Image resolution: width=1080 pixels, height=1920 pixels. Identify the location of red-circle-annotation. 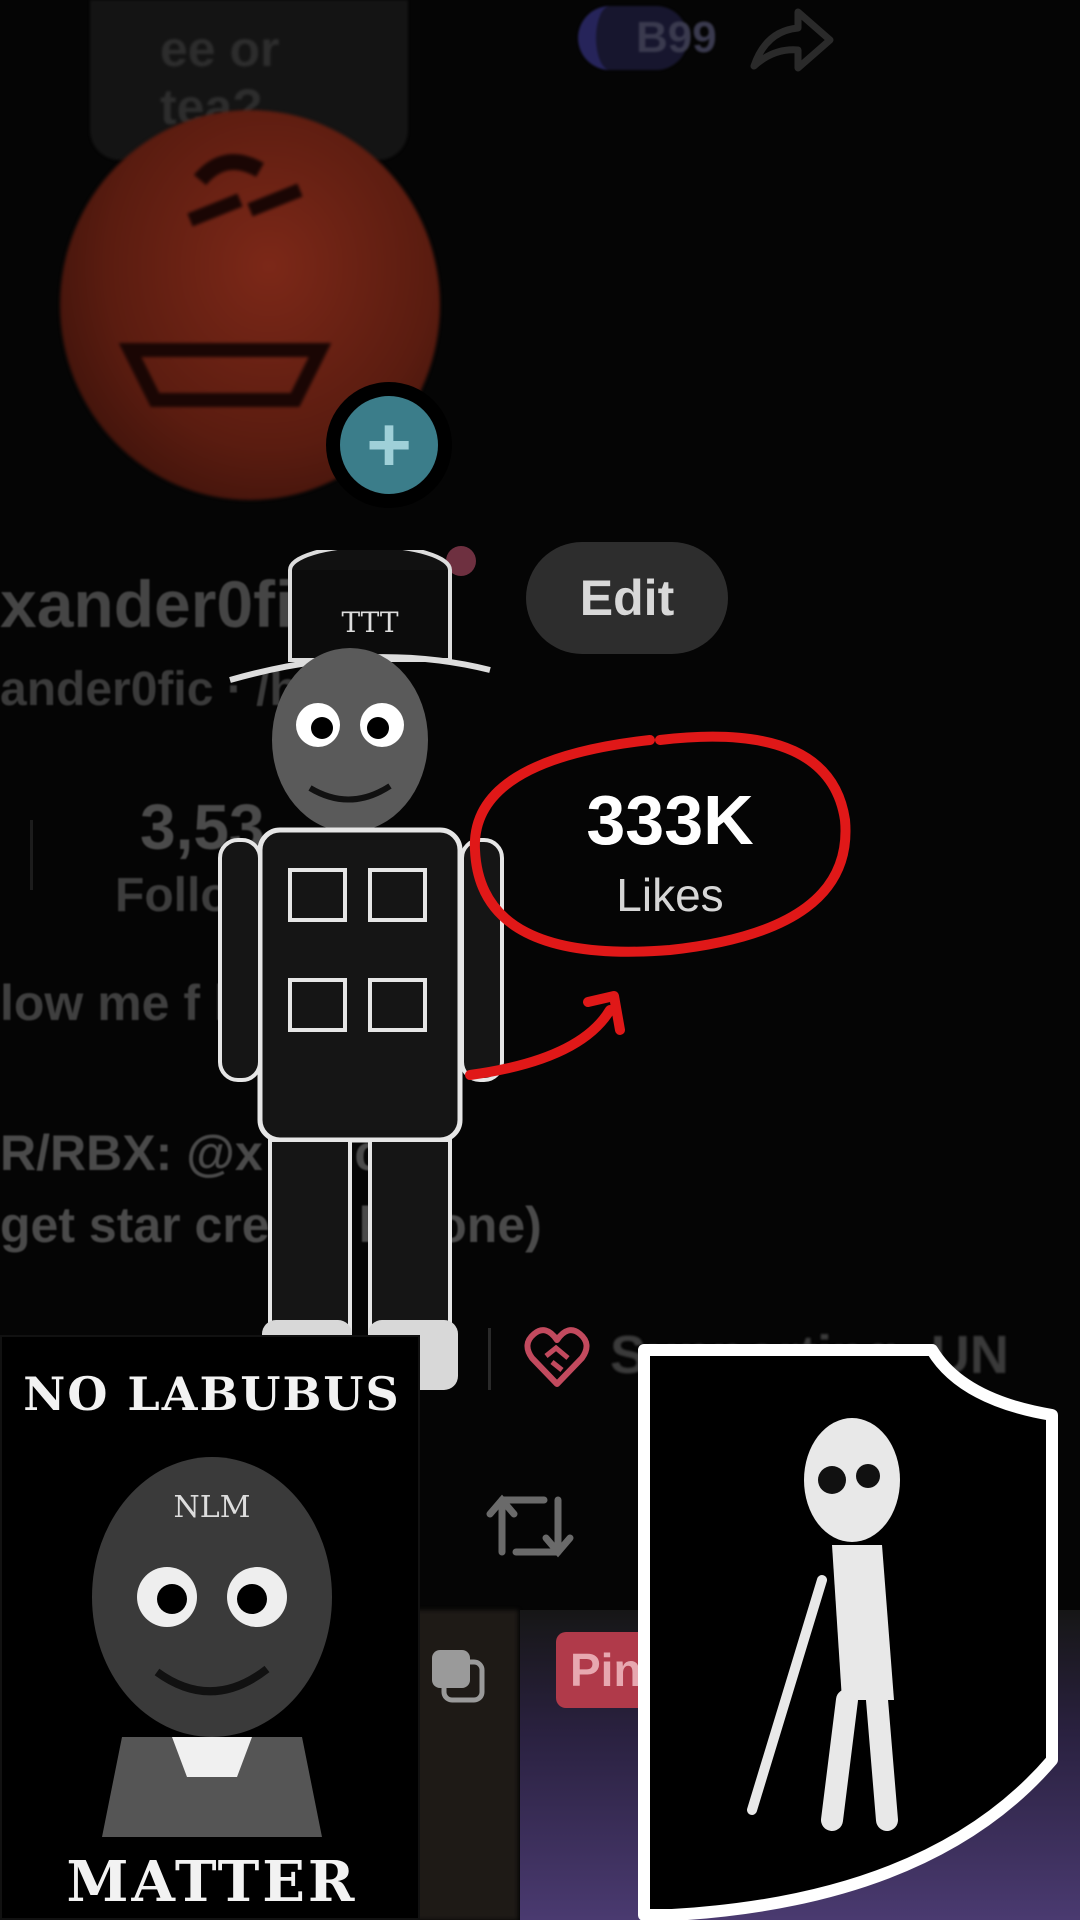
(658, 905).